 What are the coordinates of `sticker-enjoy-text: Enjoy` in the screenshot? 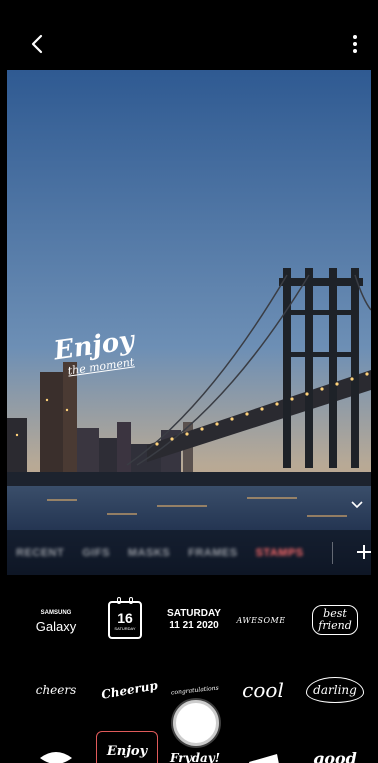 It's located at (127, 751).